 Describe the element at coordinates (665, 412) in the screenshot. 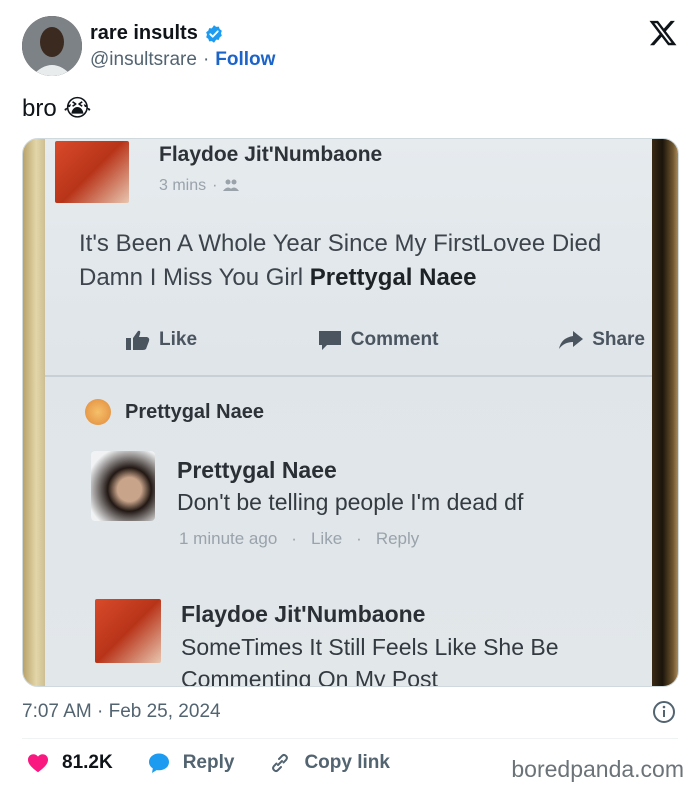

I see `phone-frame-right` at that location.